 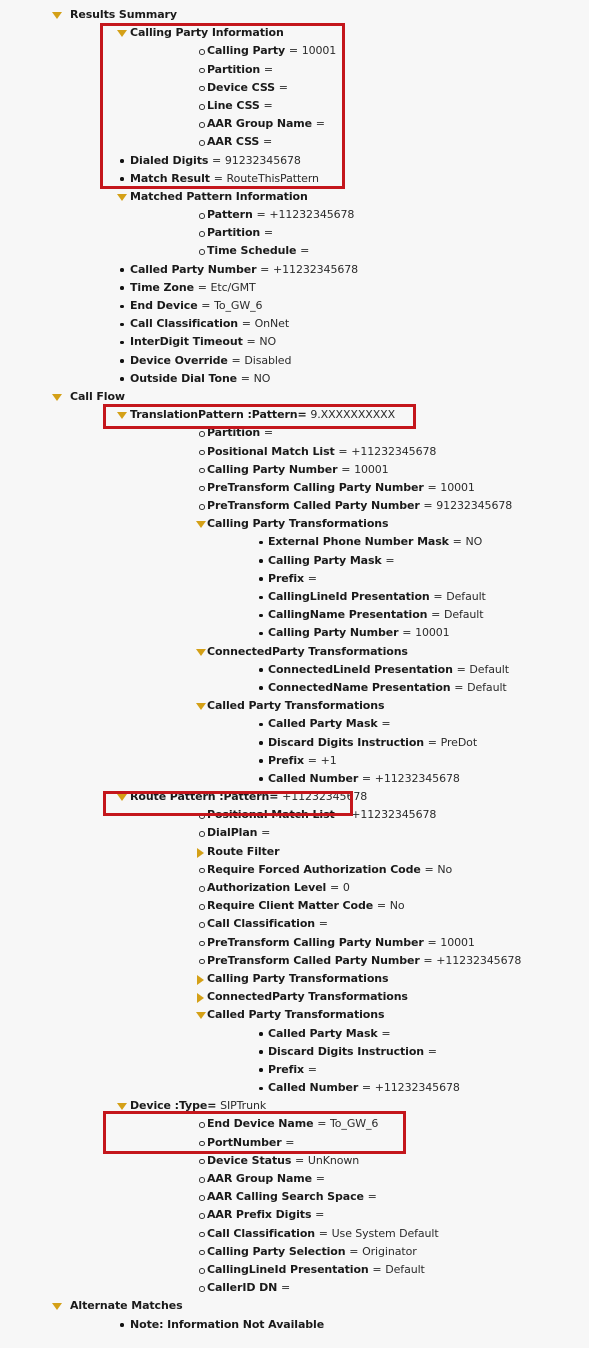 What do you see at coordinates (397, 906) in the screenshot?
I see `tree-row-value: No` at bounding box center [397, 906].